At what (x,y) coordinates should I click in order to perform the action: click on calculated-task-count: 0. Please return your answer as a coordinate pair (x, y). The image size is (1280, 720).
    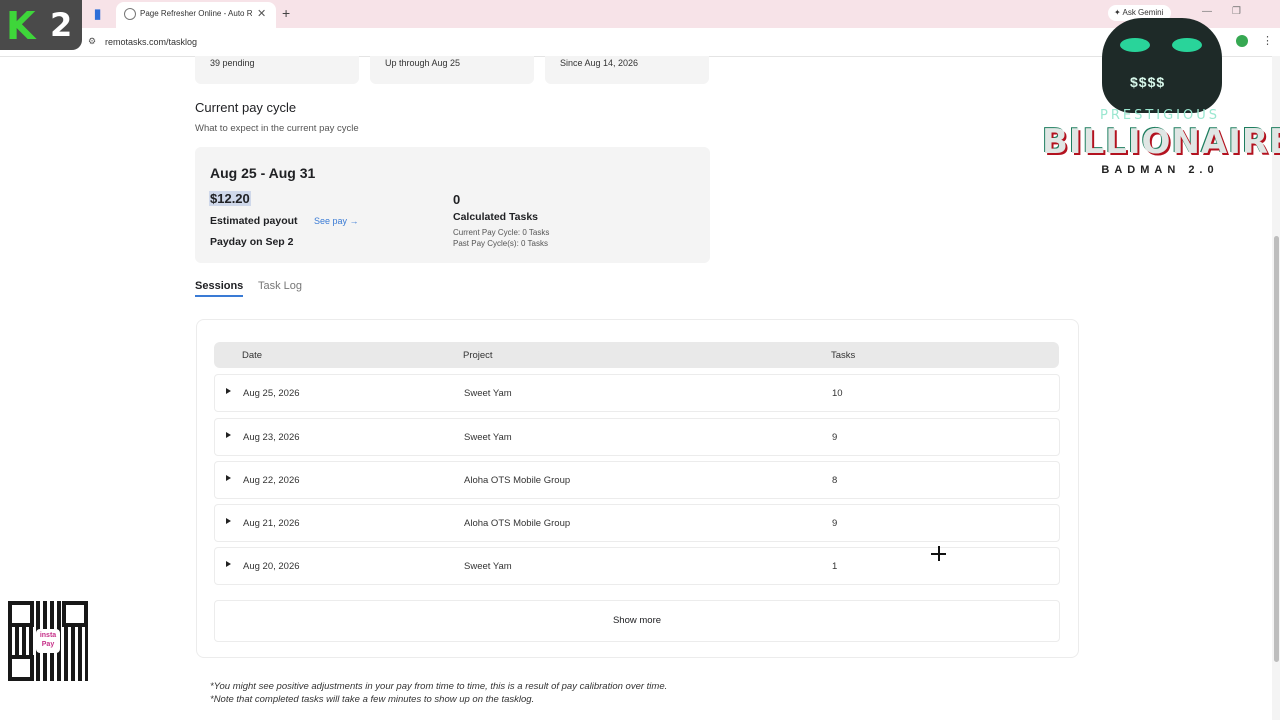
    Looking at the image, I should click on (457, 199).